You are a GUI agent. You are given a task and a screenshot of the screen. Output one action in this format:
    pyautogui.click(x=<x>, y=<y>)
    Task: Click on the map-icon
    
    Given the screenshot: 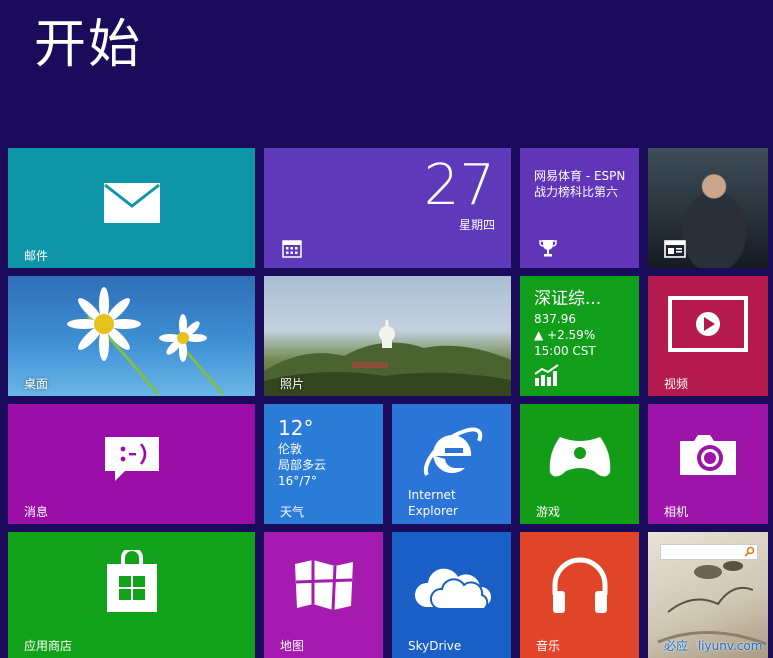 What is the action you would take?
    pyautogui.click(x=323, y=584)
    